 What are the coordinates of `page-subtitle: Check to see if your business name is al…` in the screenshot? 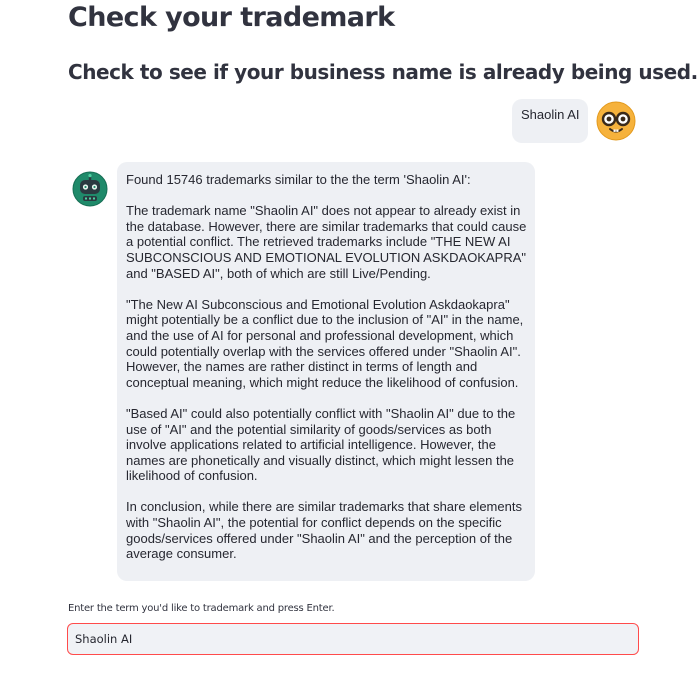 It's located at (382, 72).